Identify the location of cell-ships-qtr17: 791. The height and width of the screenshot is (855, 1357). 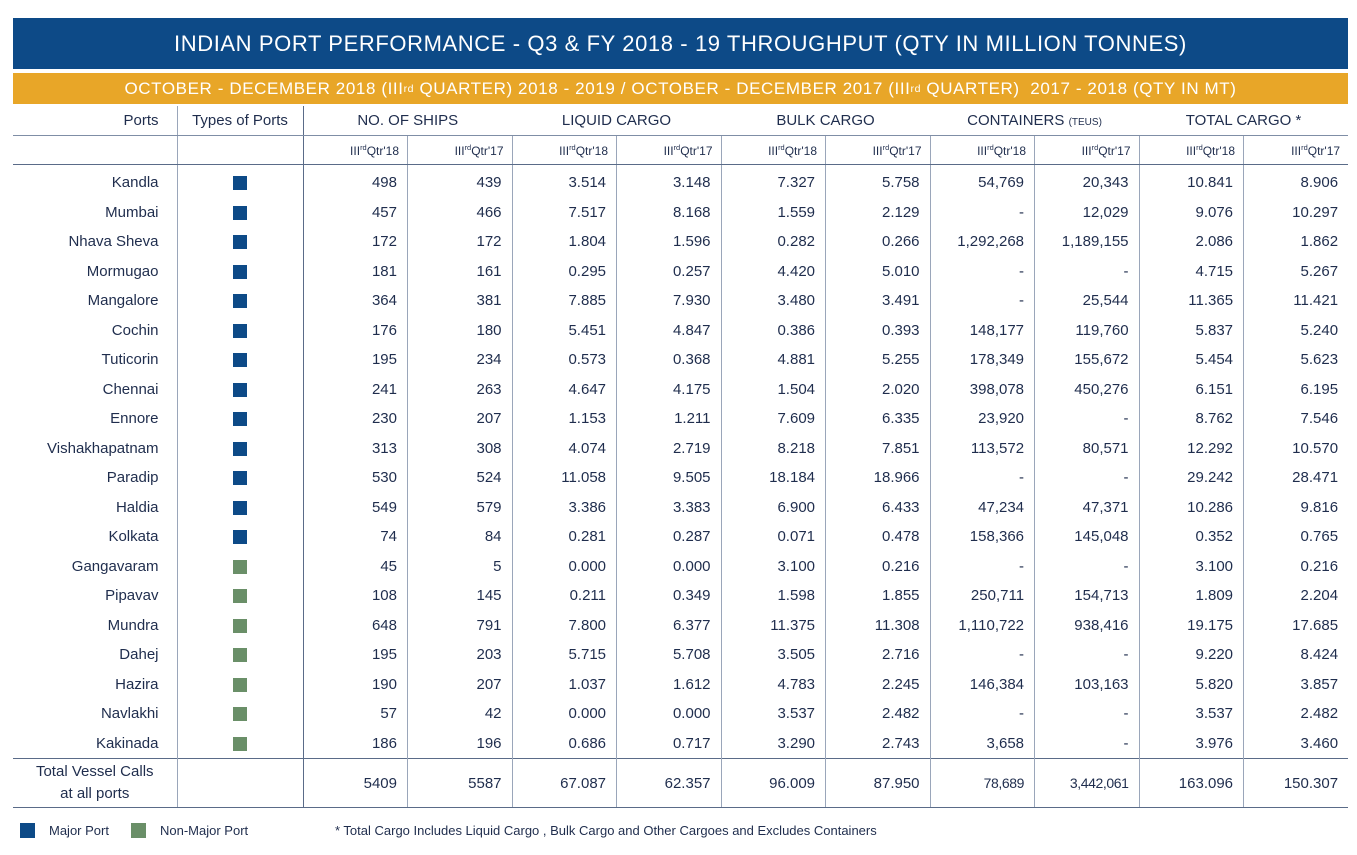
(460, 625).